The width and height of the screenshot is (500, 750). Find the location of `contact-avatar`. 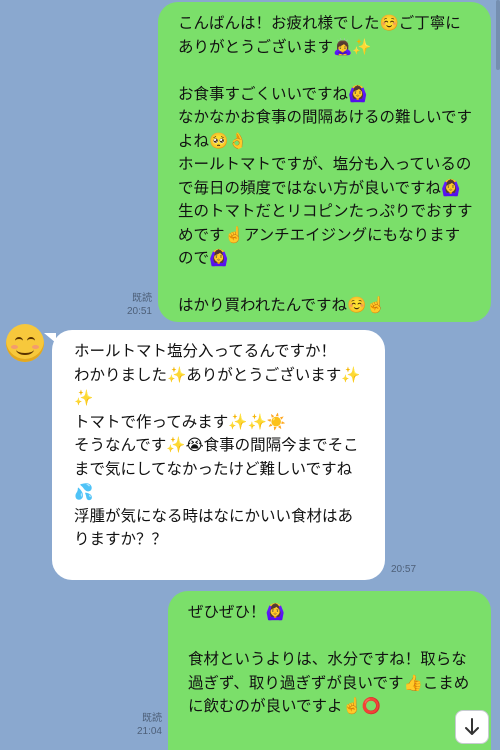

contact-avatar is located at coordinates (25, 343).